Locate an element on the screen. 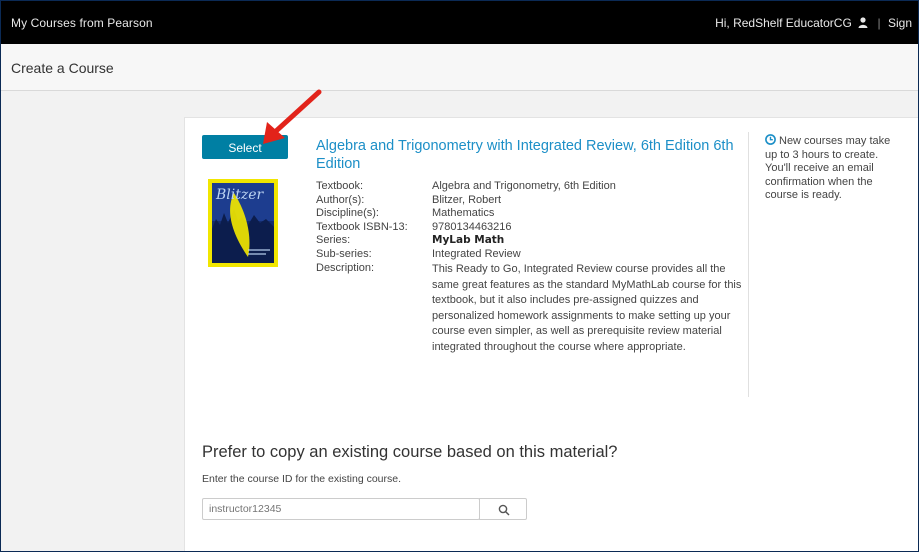 The height and width of the screenshot is (552, 919). detail-row-authors: Author(s): Blitzer, Robert is located at coordinates (526, 201).